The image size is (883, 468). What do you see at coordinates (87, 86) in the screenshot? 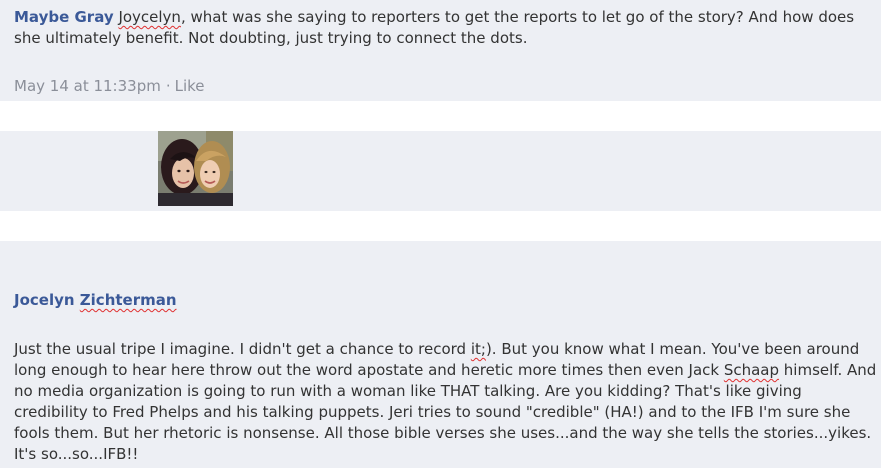
I see `comment-1-timestamp: May 14 at 11:33pm` at bounding box center [87, 86].